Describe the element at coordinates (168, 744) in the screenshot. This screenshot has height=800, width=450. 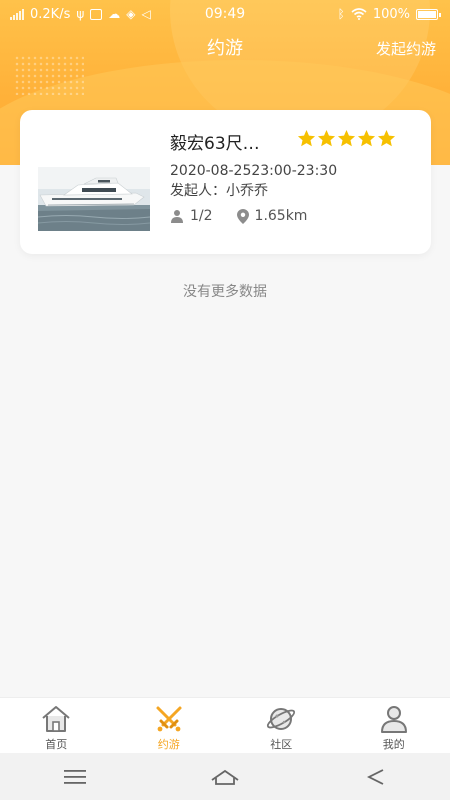
I see `tab-trips-label: 约游` at that location.